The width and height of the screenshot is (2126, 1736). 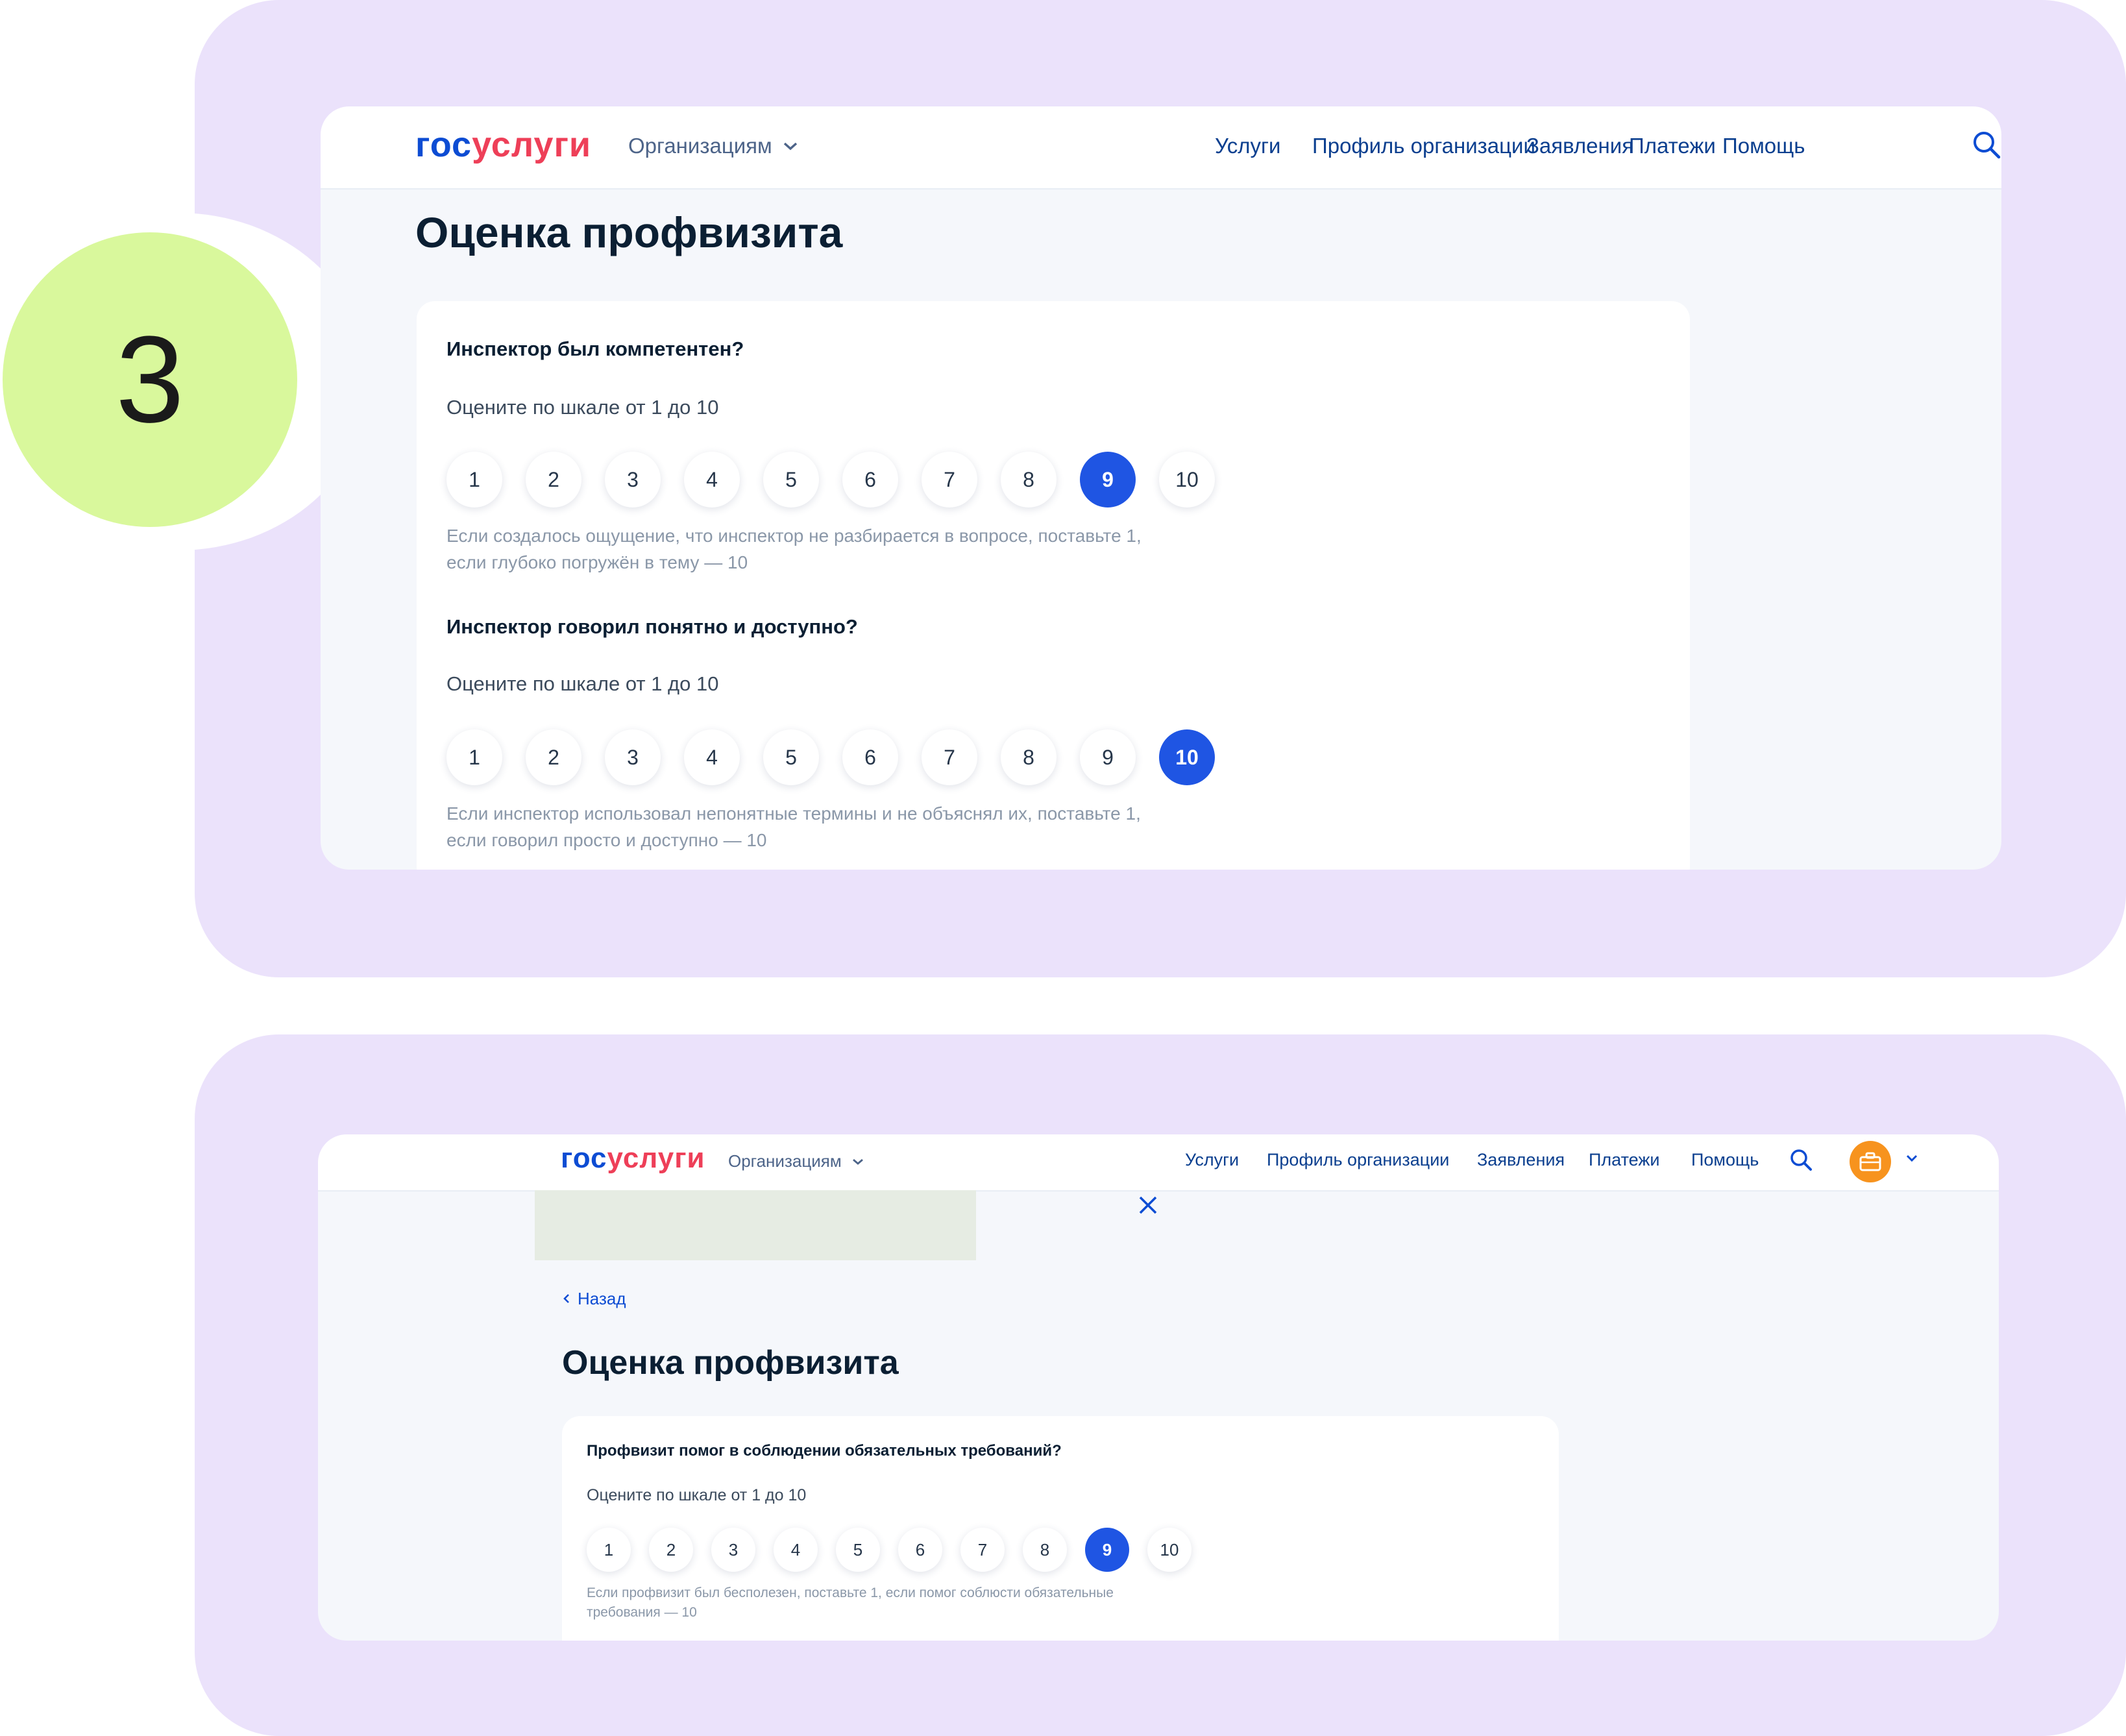 I want to click on back-link: Назад, so click(x=594, y=1299).